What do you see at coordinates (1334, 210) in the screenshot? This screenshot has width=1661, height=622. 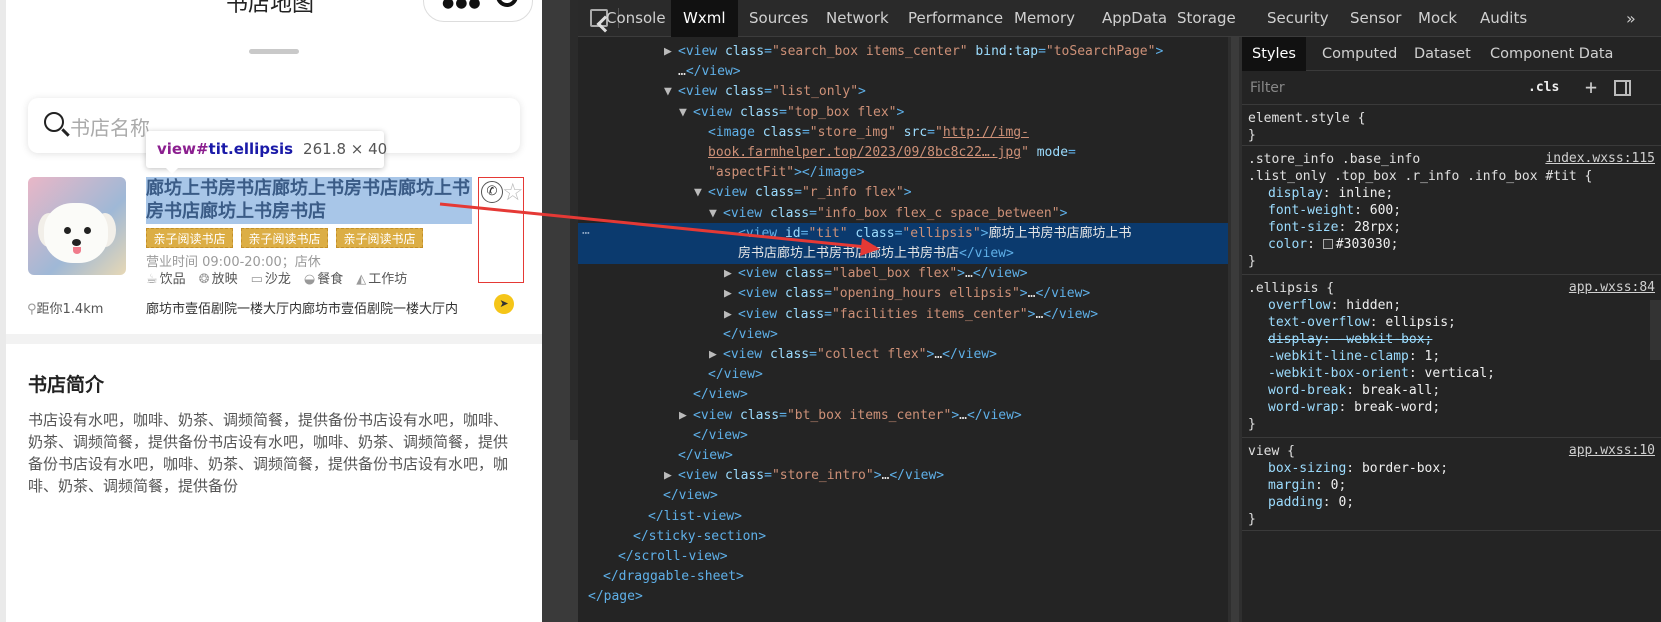 I see `style-declaration: font-weight: 600;` at bounding box center [1334, 210].